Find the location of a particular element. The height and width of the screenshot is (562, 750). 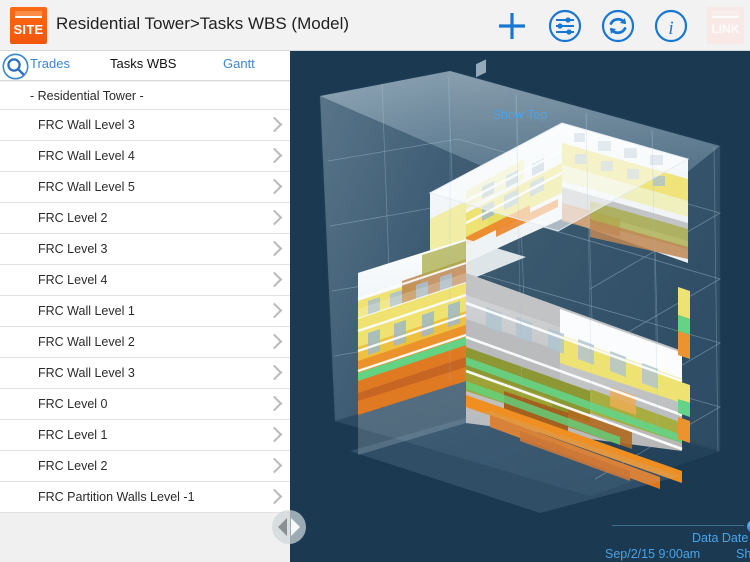

link-cap is located at coordinates (725, 14).